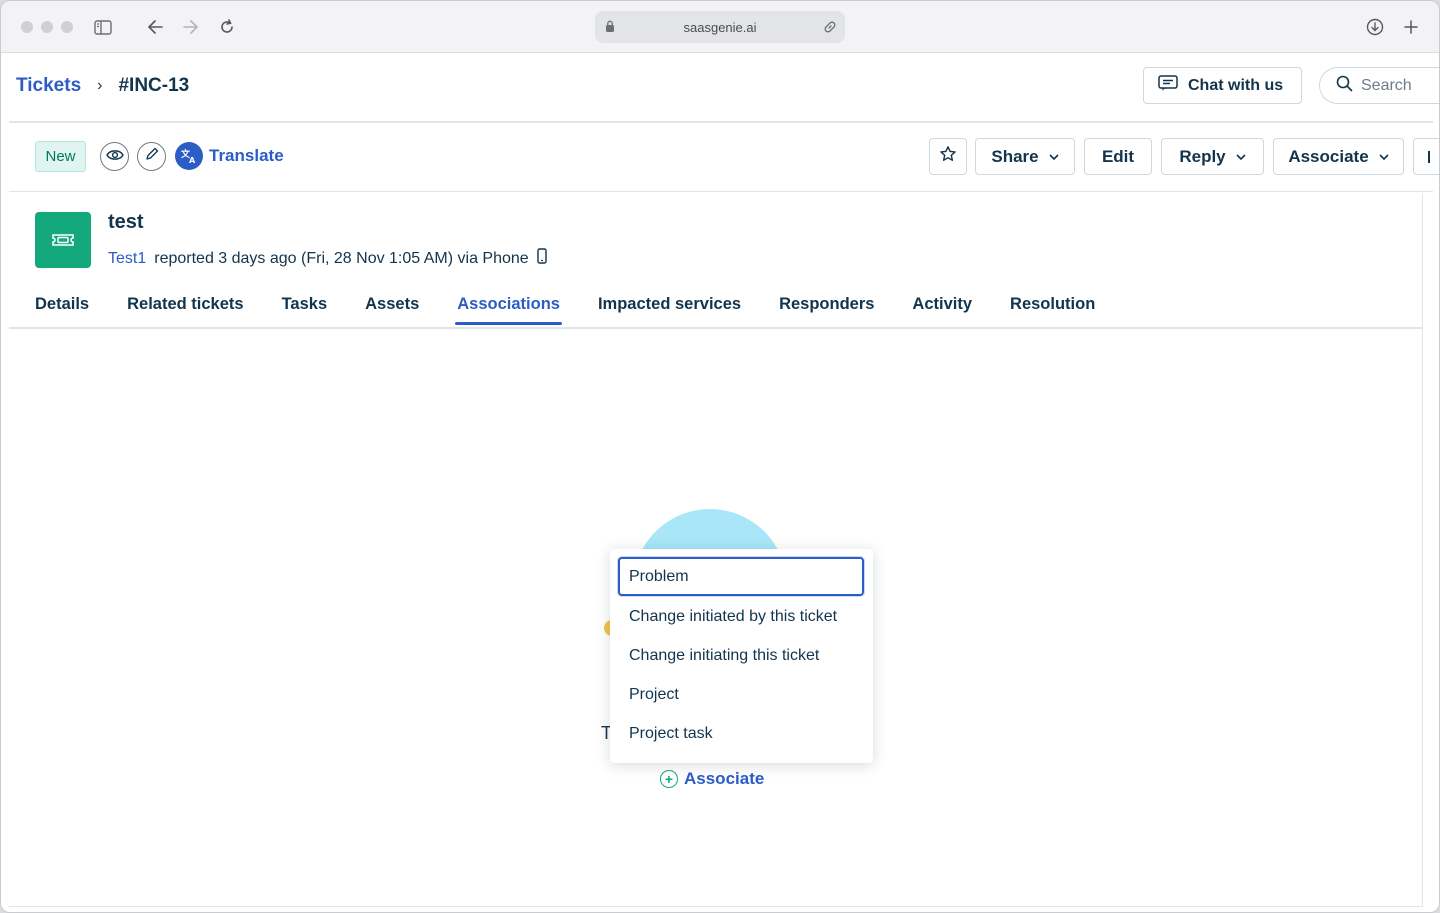 This screenshot has height=913, width=1440. I want to click on translate-icon: 文A, so click(189, 156).